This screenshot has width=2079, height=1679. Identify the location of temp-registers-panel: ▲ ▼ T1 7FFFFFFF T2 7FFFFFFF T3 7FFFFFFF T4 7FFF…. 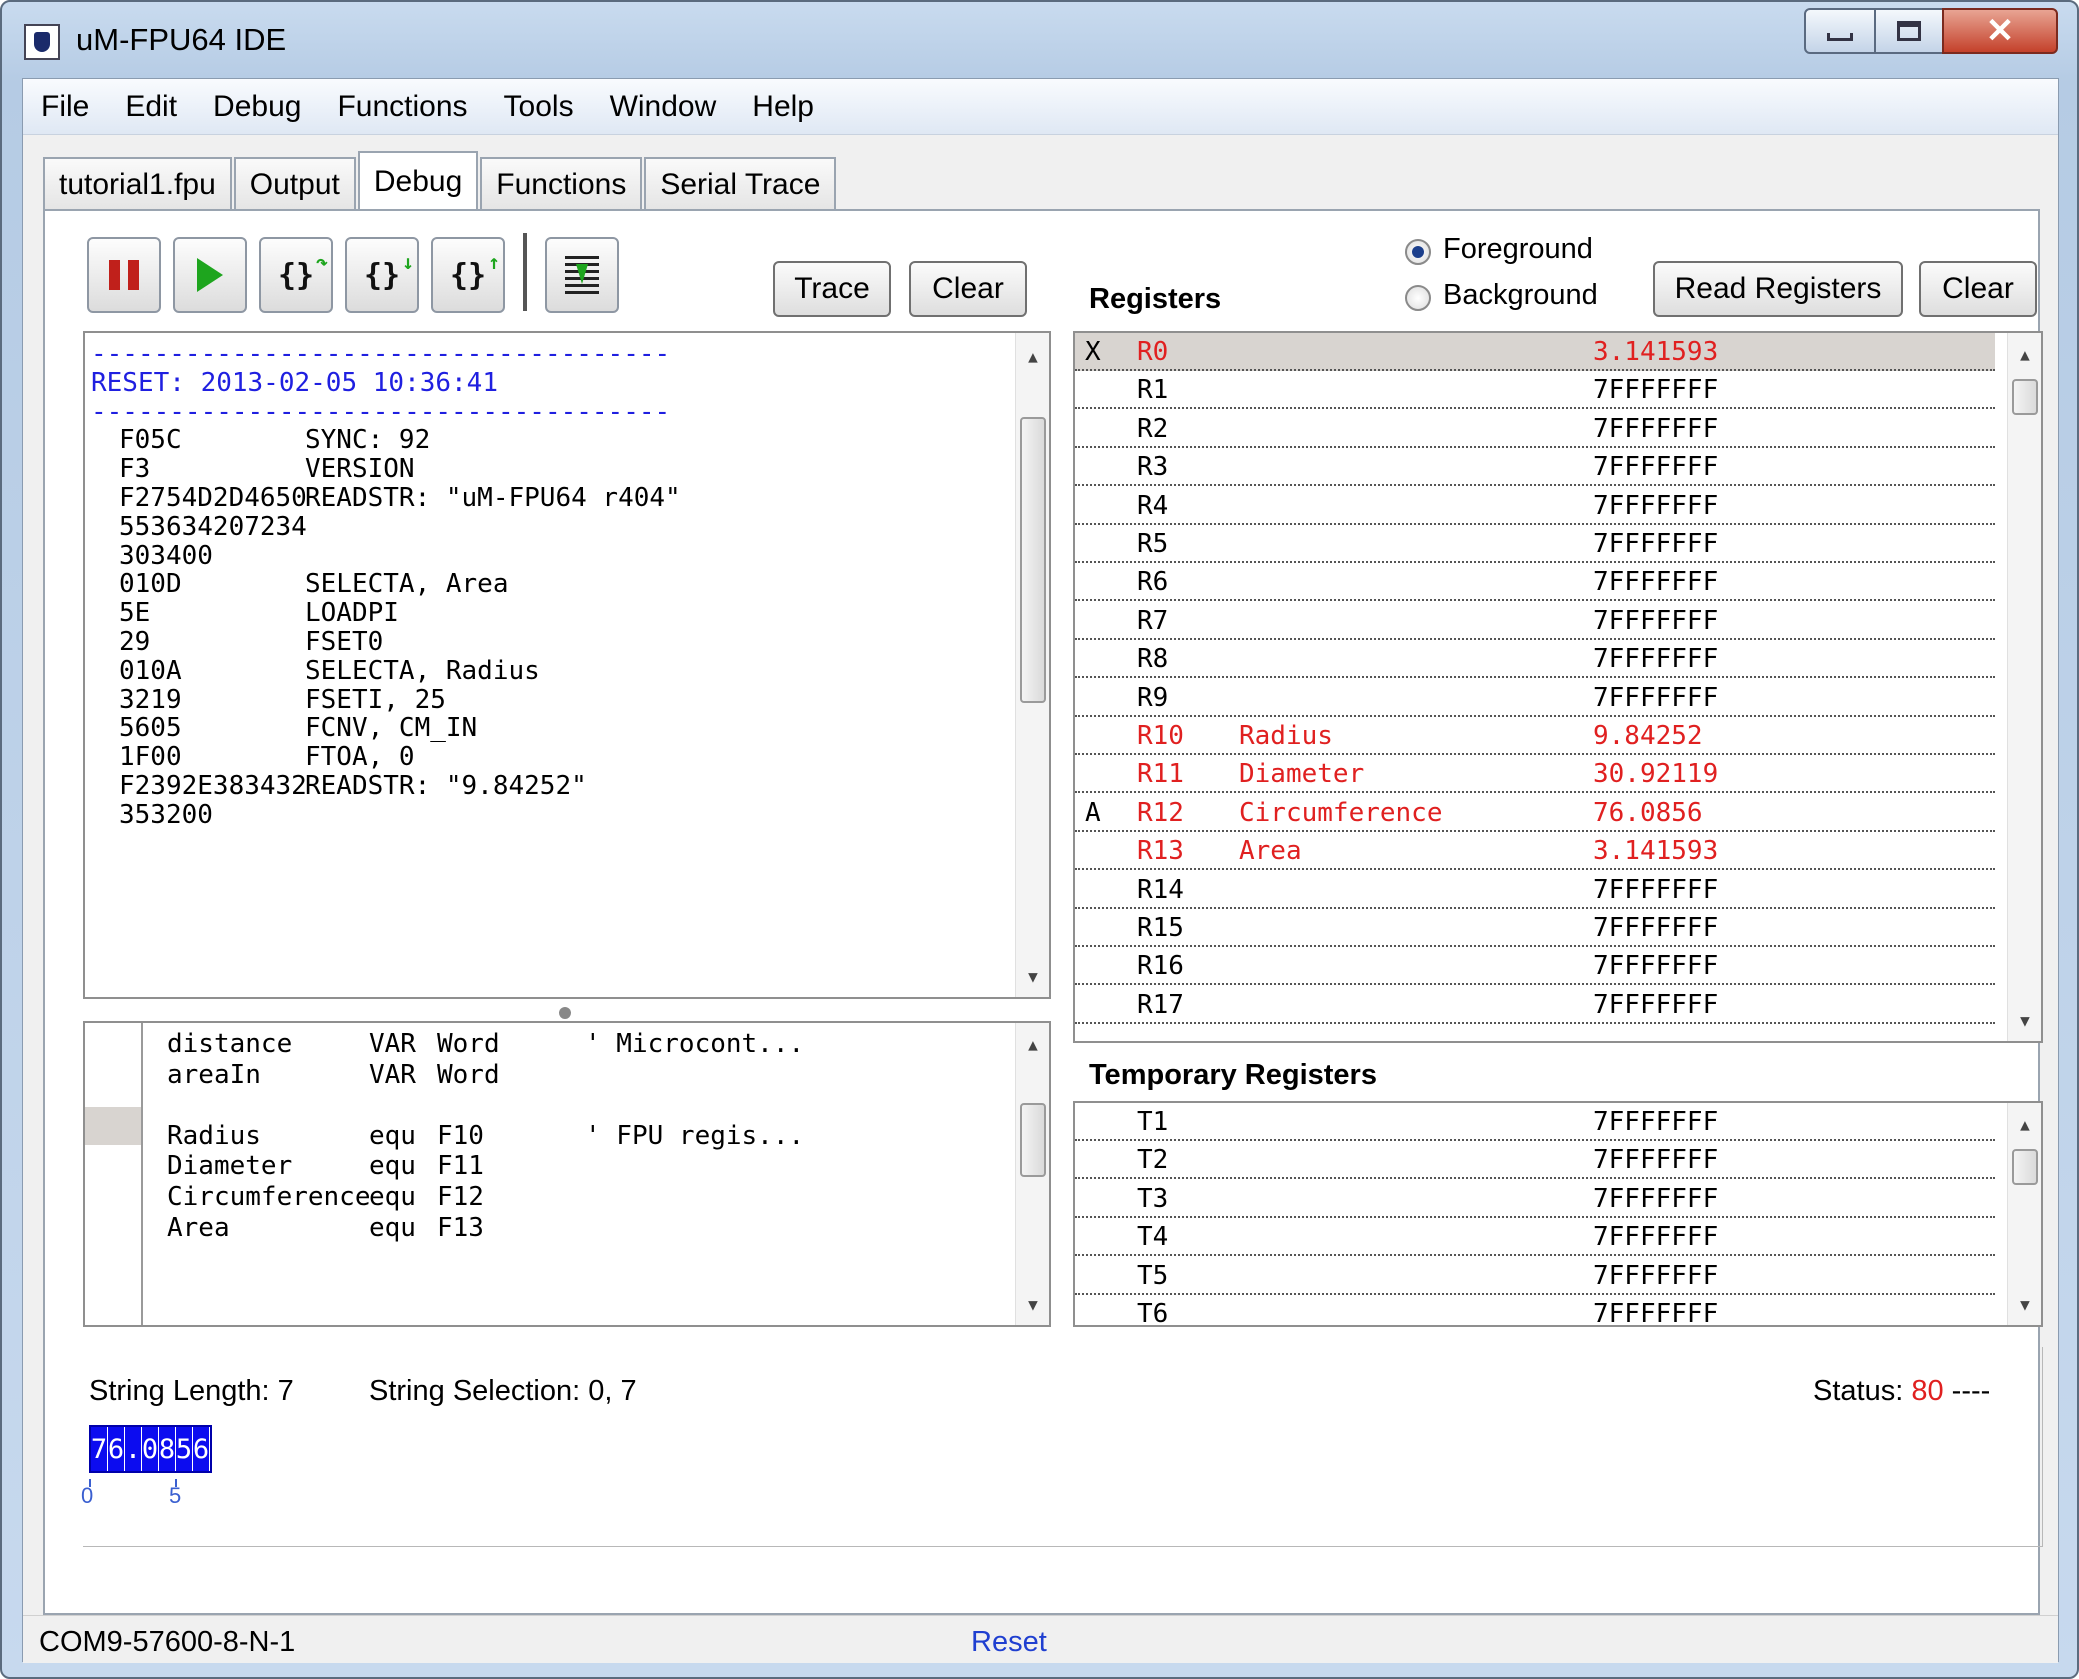
(1558, 1214).